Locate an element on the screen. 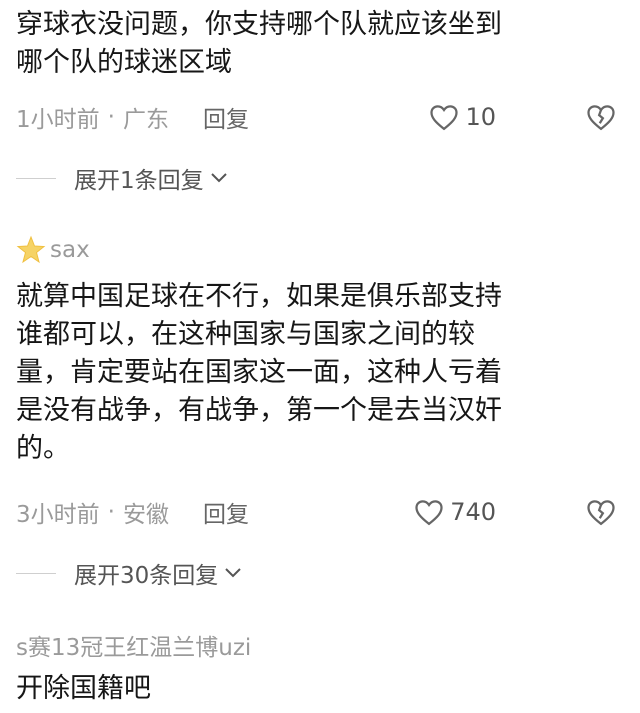  comment-1-line-1: 穿球衣没问题，你支持哪个队就应该坐到 is located at coordinates (259, 24).